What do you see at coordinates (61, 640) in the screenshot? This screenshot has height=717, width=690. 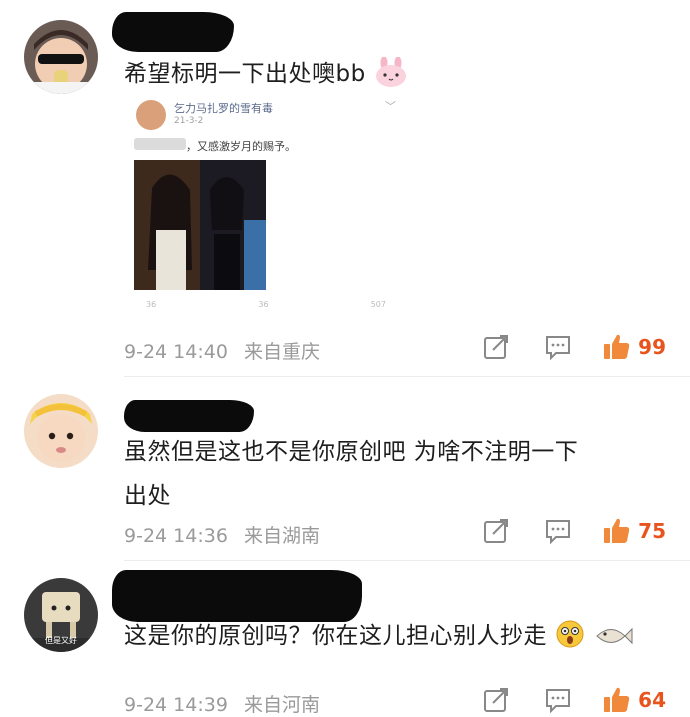 I see `avatar-caption: 但是又好` at bounding box center [61, 640].